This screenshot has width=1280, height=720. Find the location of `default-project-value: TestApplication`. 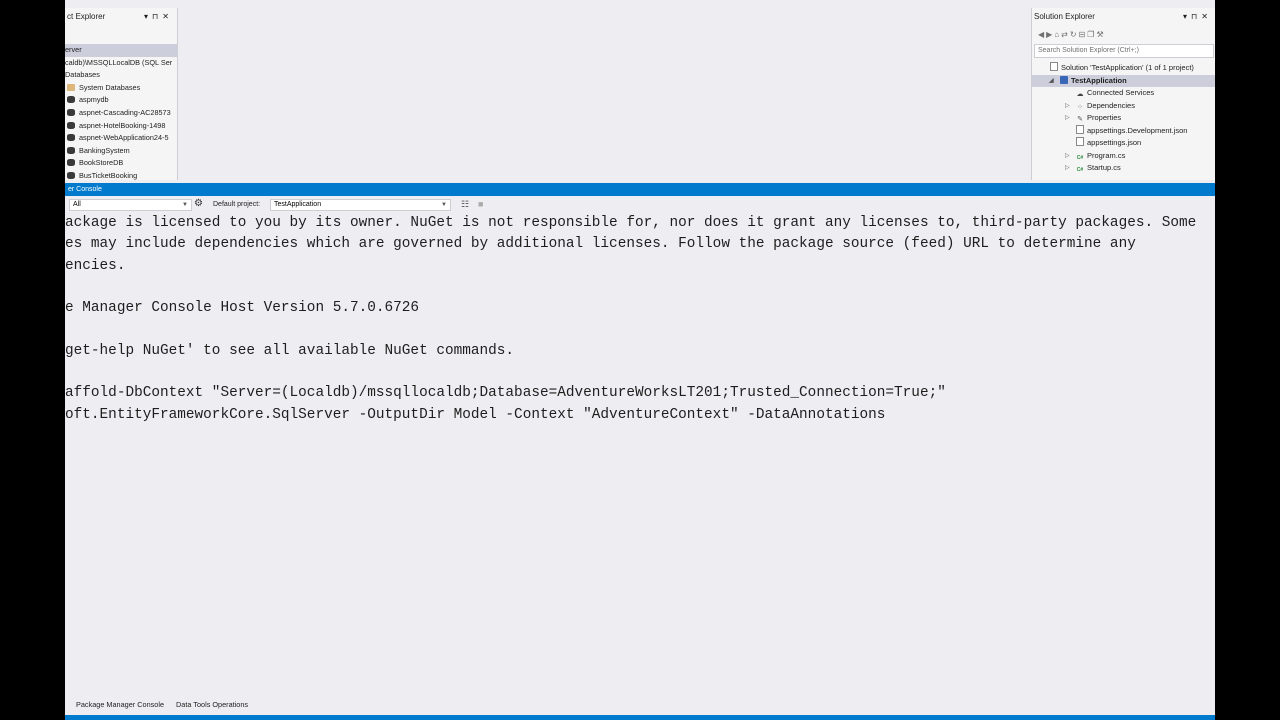

default-project-value: TestApplication is located at coordinates (298, 204).